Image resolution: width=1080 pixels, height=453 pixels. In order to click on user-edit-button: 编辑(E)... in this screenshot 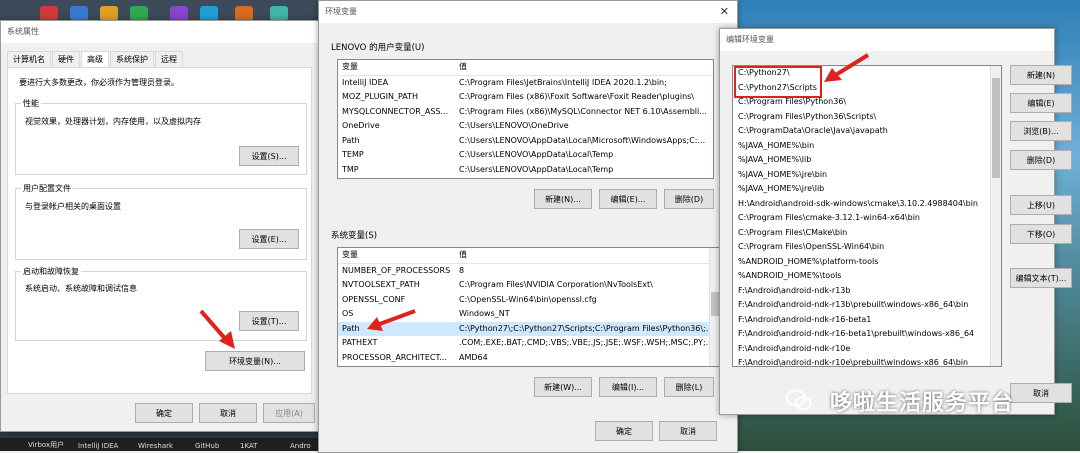, I will do `click(628, 199)`.